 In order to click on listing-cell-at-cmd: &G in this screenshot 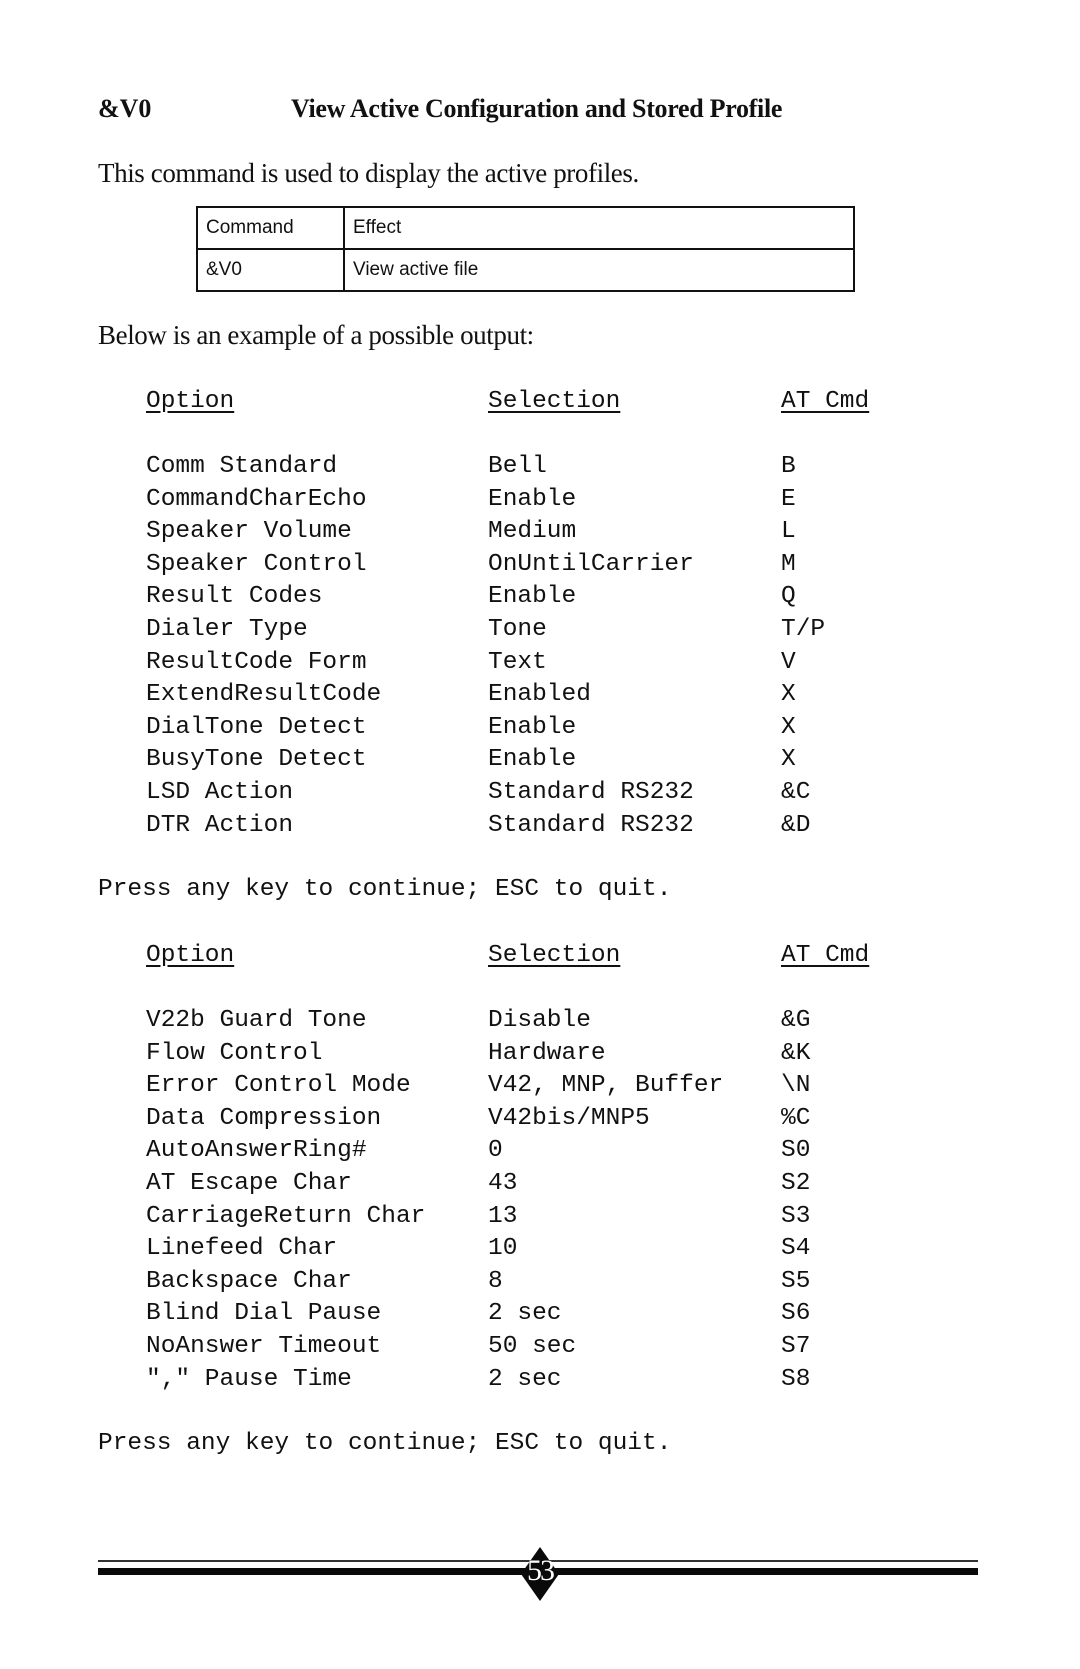, I will do `click(796, 1020)`.